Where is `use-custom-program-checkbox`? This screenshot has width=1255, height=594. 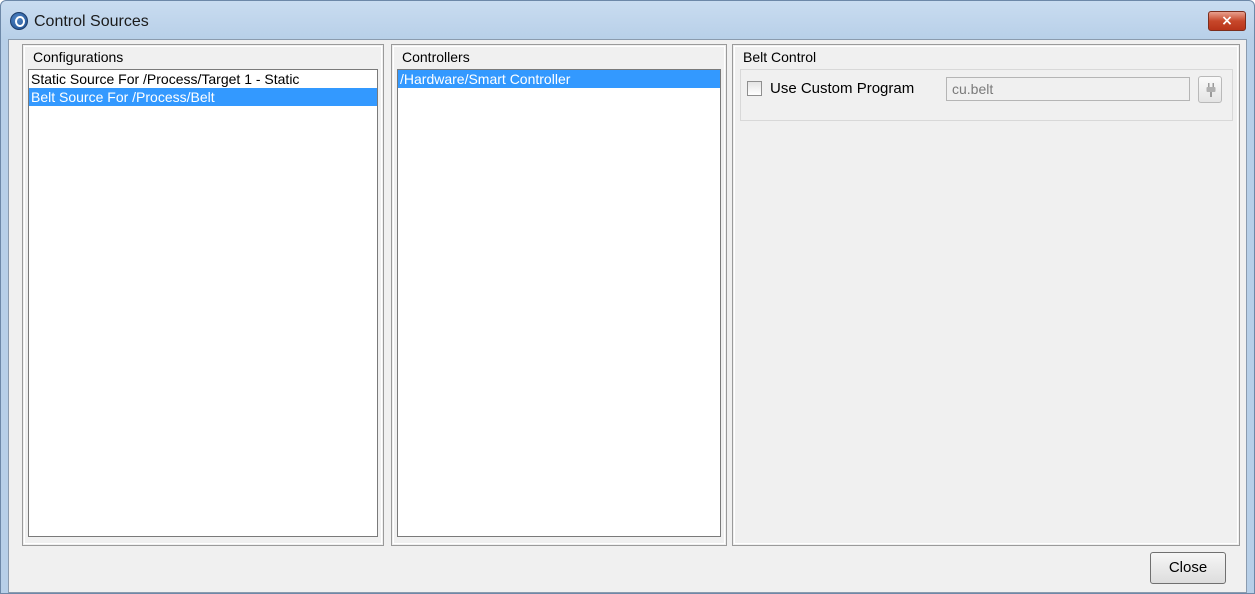
use-custom-program-checkbox is located at coordinates (754, 88).